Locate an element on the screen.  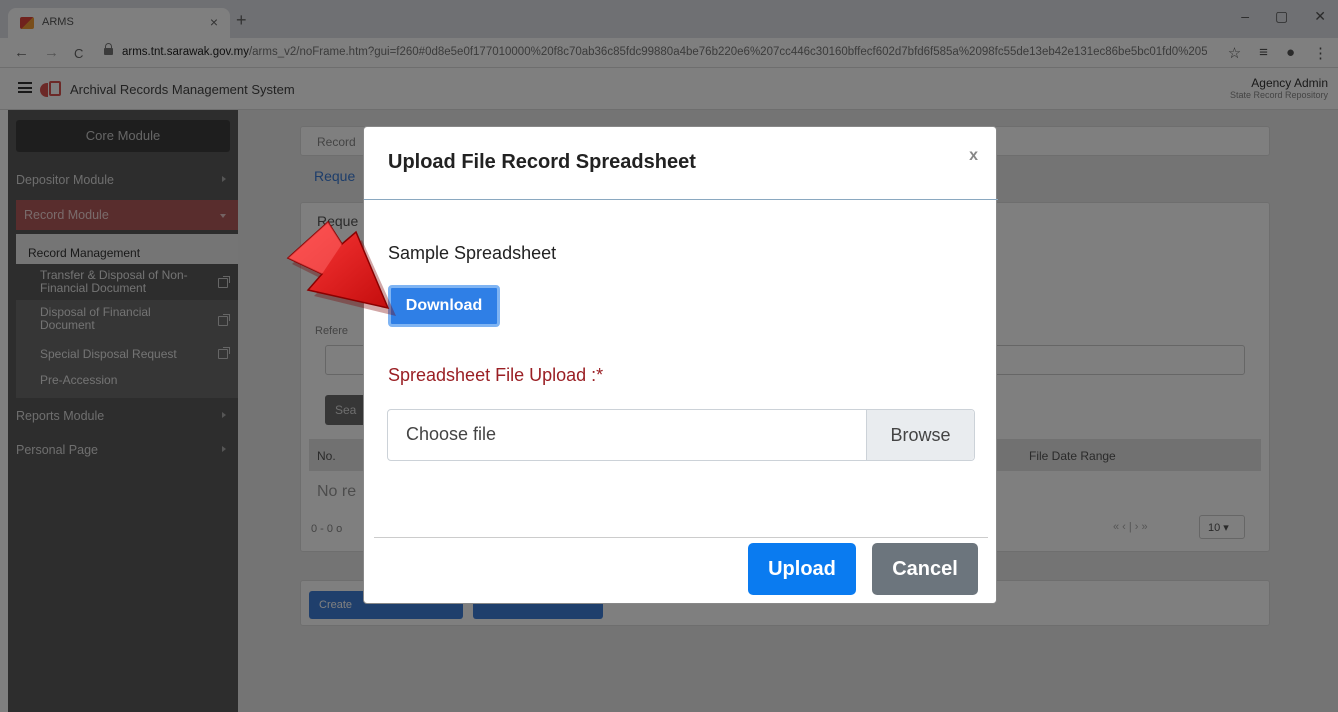
upload-button: Upload is located at coordinates (802, 569).